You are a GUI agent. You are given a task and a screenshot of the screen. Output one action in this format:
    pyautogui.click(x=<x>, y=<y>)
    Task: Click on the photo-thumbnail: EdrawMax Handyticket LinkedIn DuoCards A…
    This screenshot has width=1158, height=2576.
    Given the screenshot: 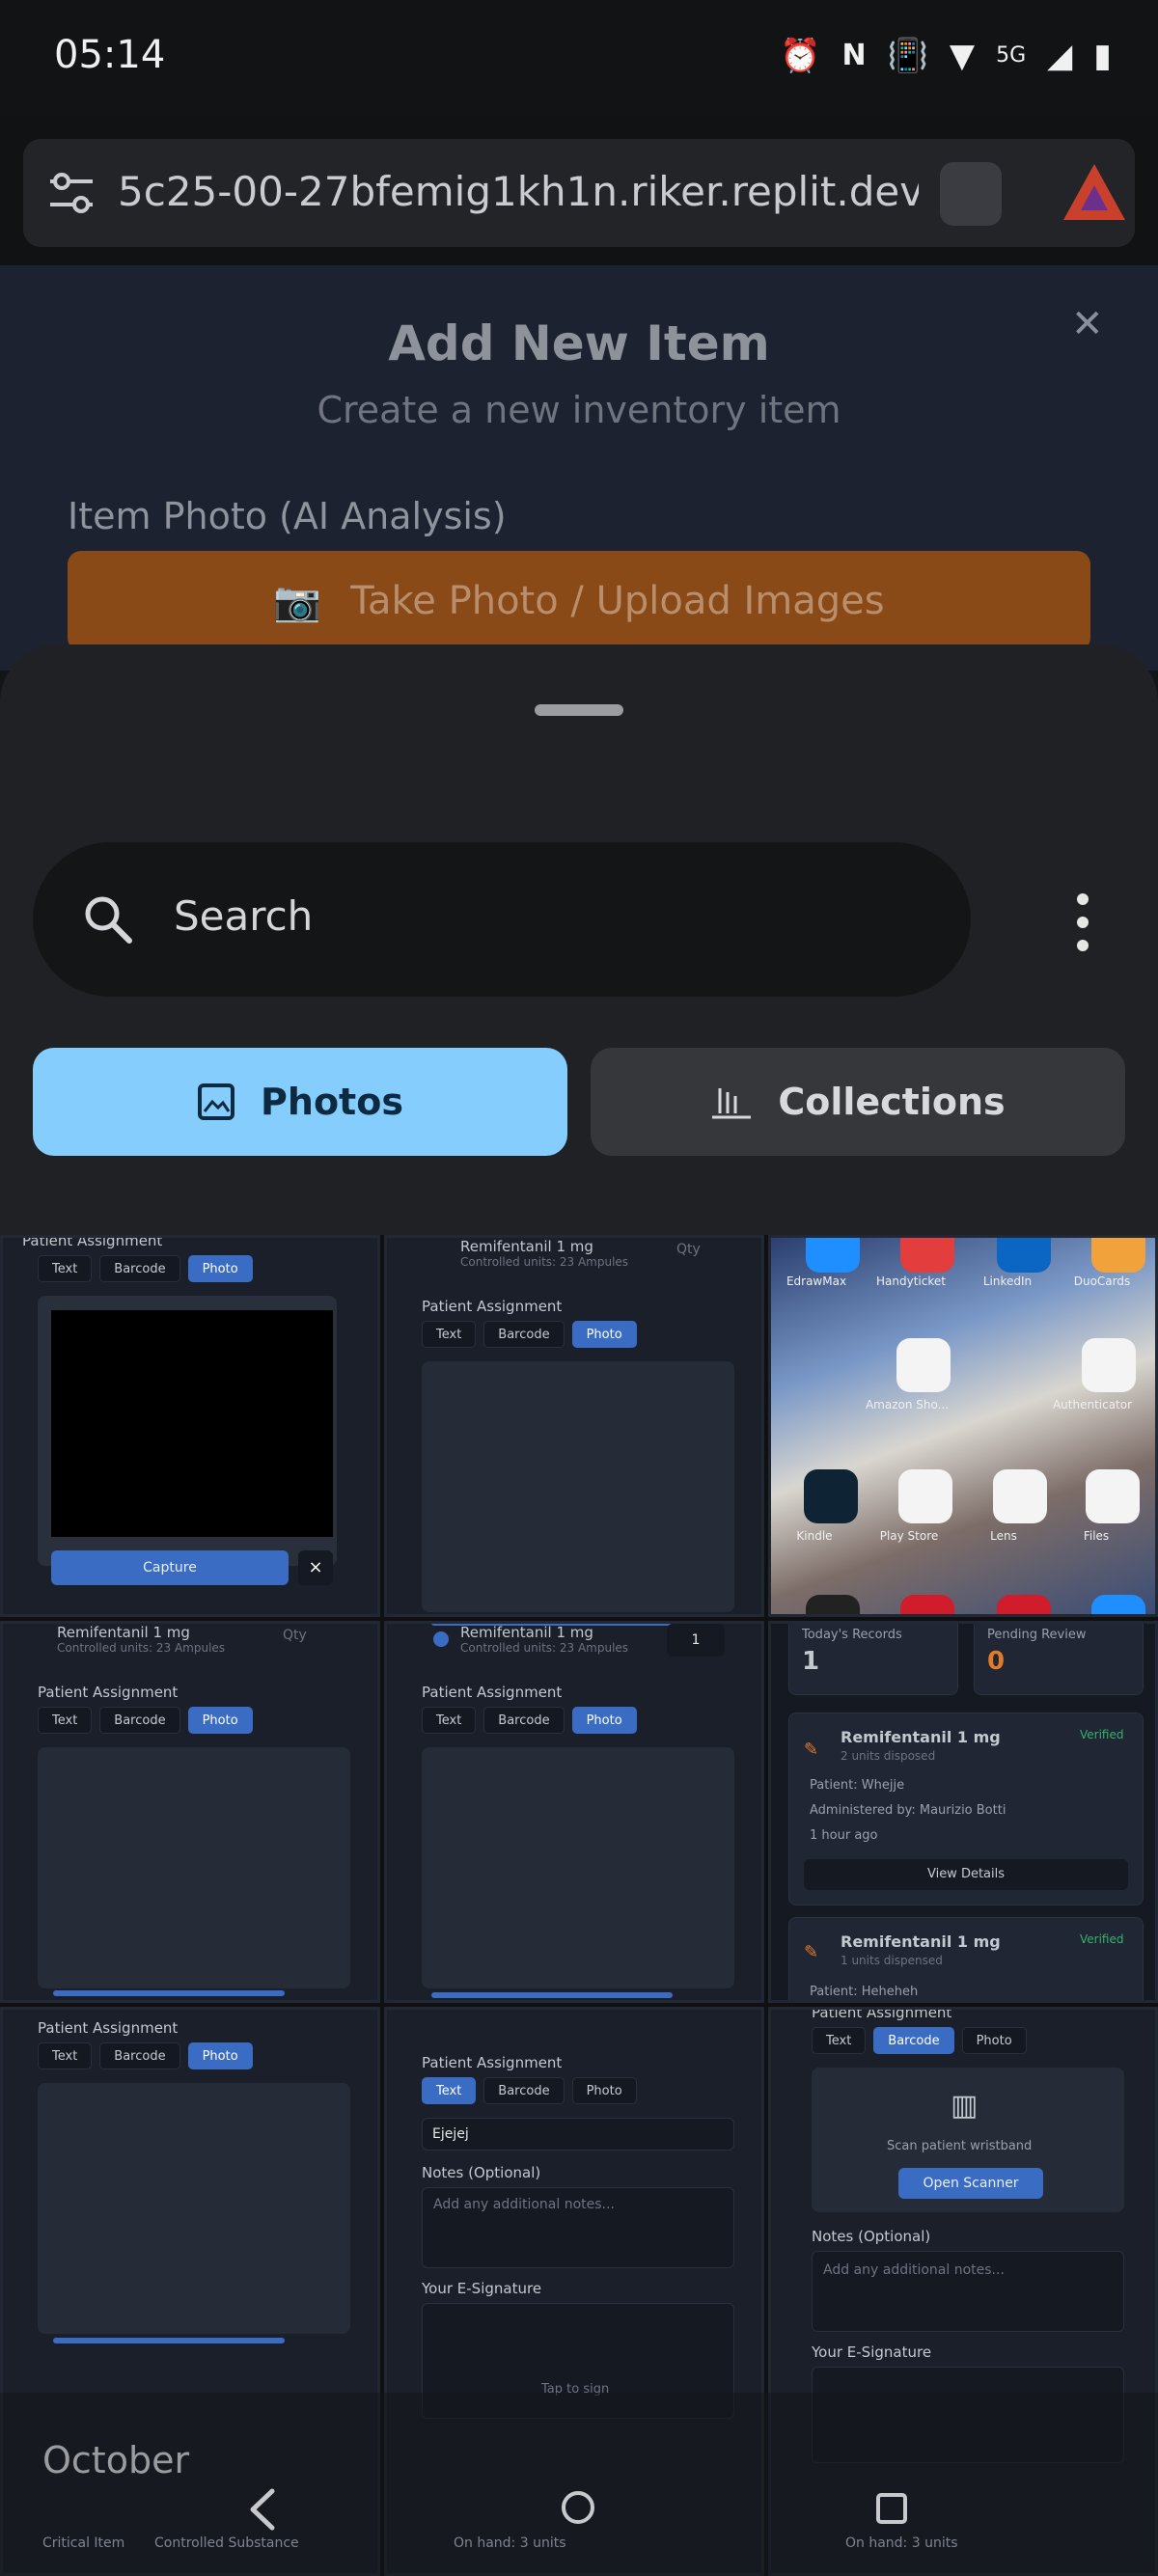 What is the action you would take?
    pyautogui.click(x=963, y=1426)
    